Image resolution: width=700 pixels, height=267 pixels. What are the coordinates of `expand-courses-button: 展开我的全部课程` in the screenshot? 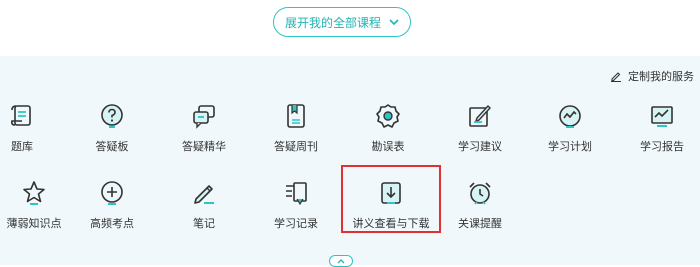 It's located at (342, 22).